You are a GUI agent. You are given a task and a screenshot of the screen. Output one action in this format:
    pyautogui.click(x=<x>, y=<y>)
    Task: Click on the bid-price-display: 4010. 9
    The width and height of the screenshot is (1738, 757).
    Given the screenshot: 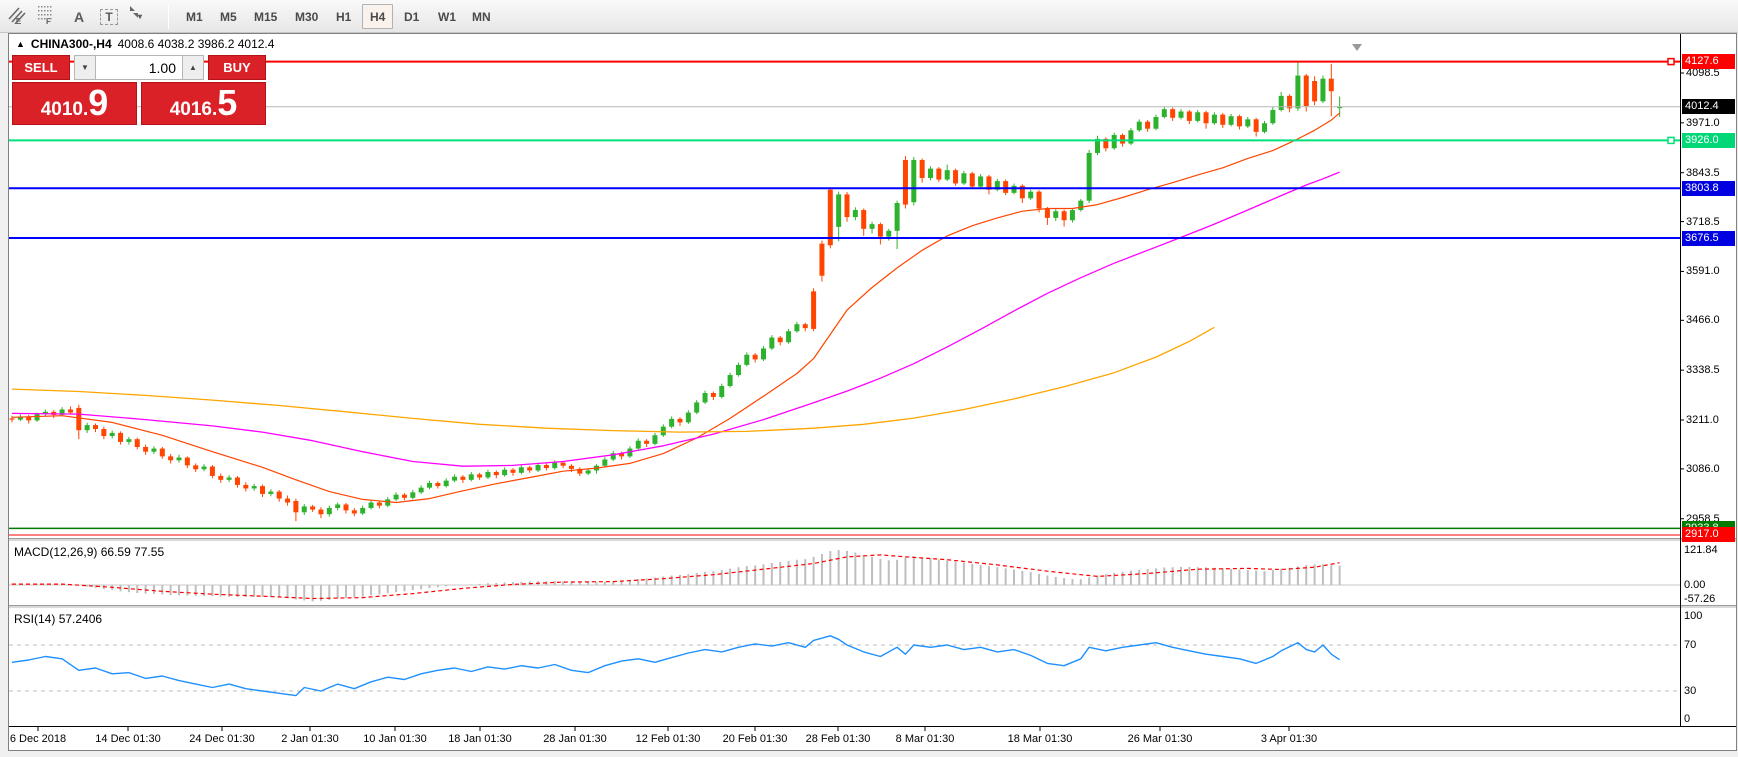 What is the action you would take?
    pyautogui.click(x=74, y=103)
    